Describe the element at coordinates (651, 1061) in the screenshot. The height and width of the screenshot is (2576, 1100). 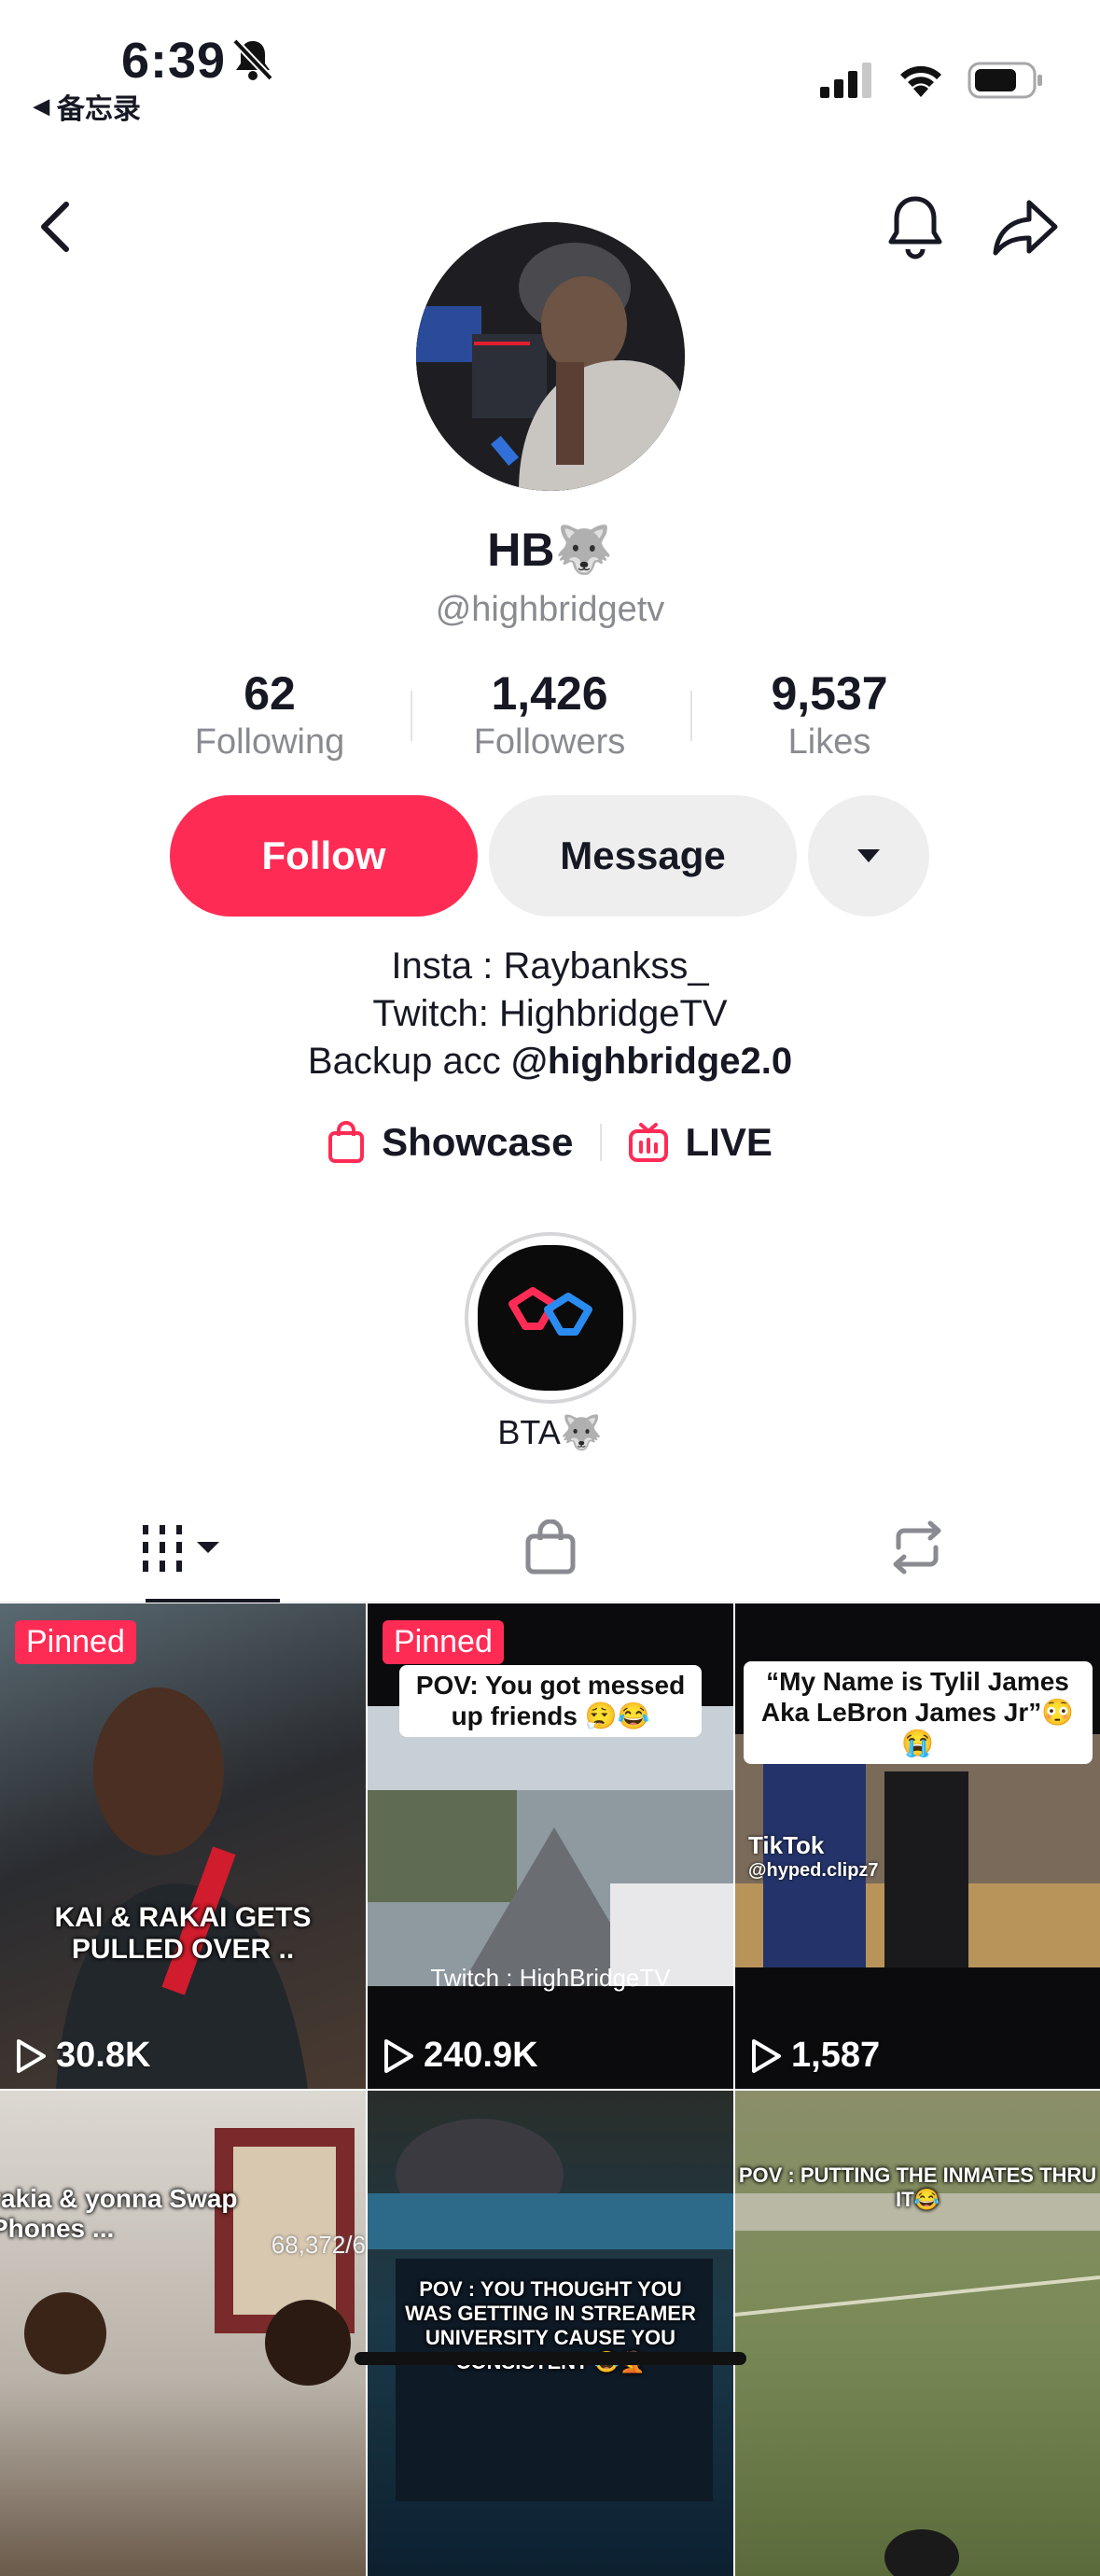
I see `bio-backup-mention: @highbridge2.0` at that location.